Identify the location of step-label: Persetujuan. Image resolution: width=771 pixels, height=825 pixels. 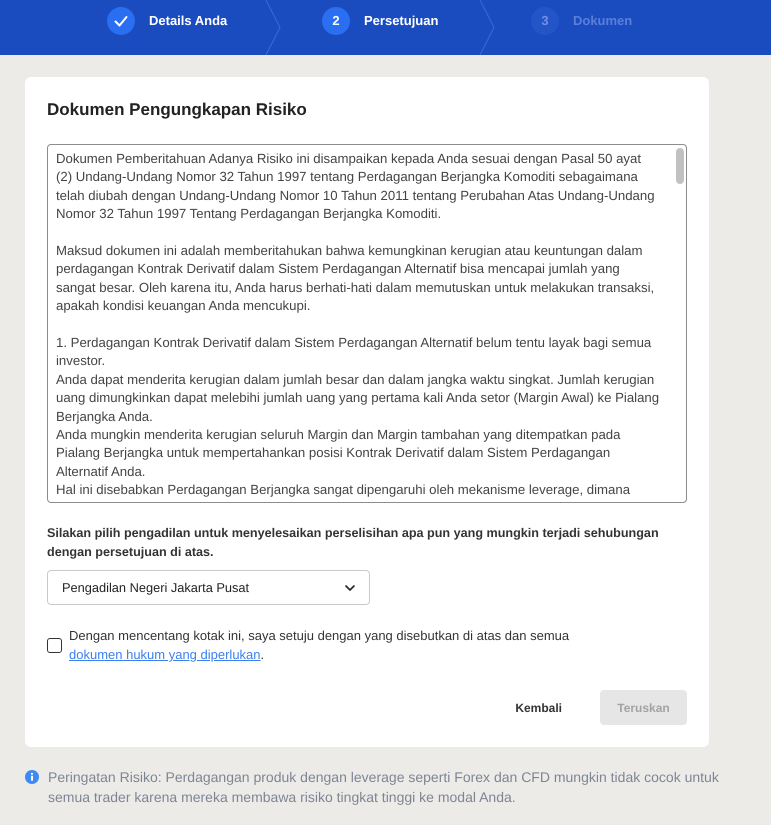
(401, 21).